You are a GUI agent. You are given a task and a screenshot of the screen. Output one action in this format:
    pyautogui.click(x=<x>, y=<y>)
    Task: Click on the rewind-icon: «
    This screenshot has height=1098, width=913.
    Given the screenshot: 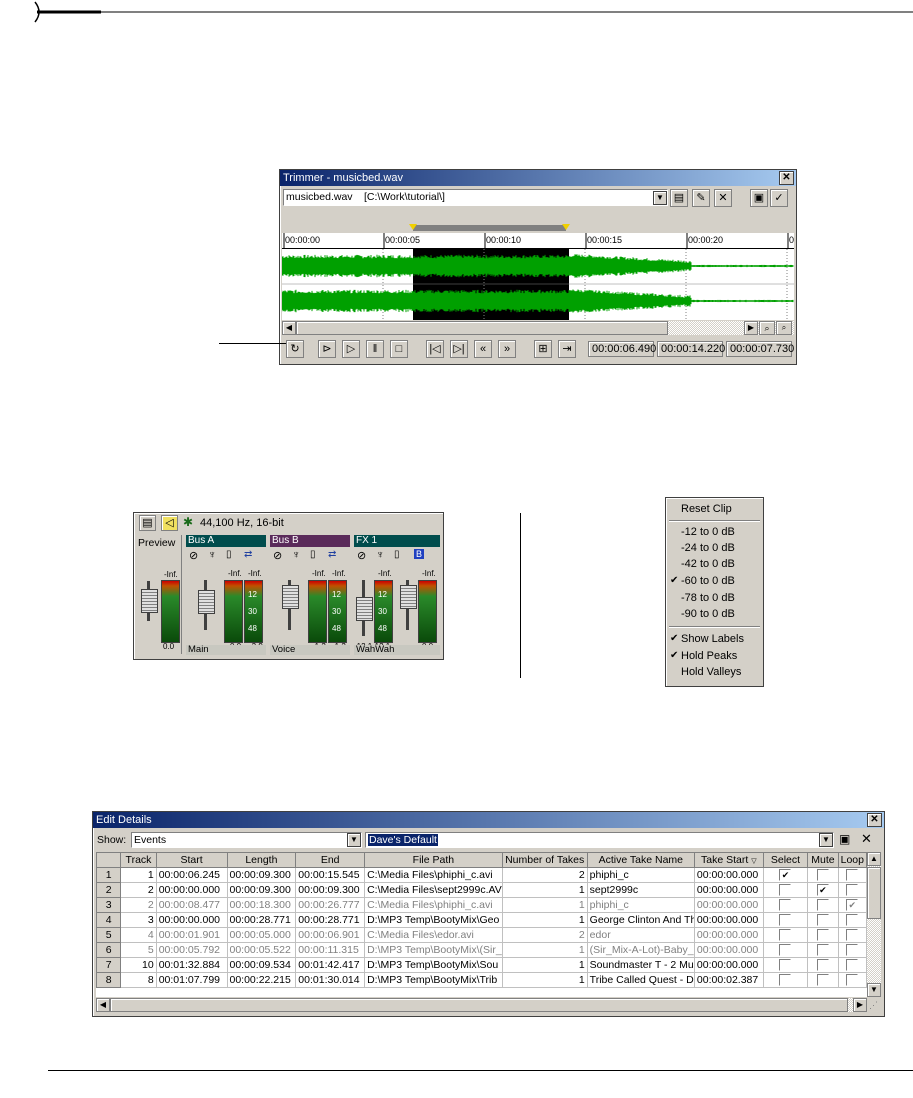 What is the action you would take?
    pyautogui.click(x=483, y=349)
    